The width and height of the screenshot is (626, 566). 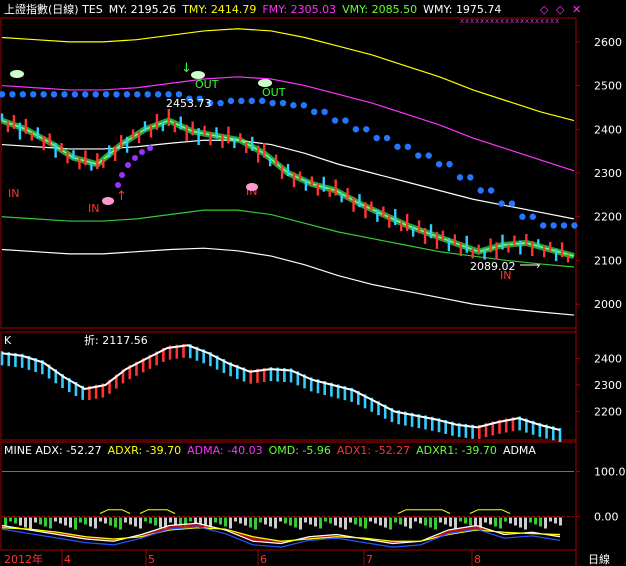 What do you see at coordinates (608, 86) in the screenshot?
I see `y-tick-label: 2500` at bounding box center [608, 86].